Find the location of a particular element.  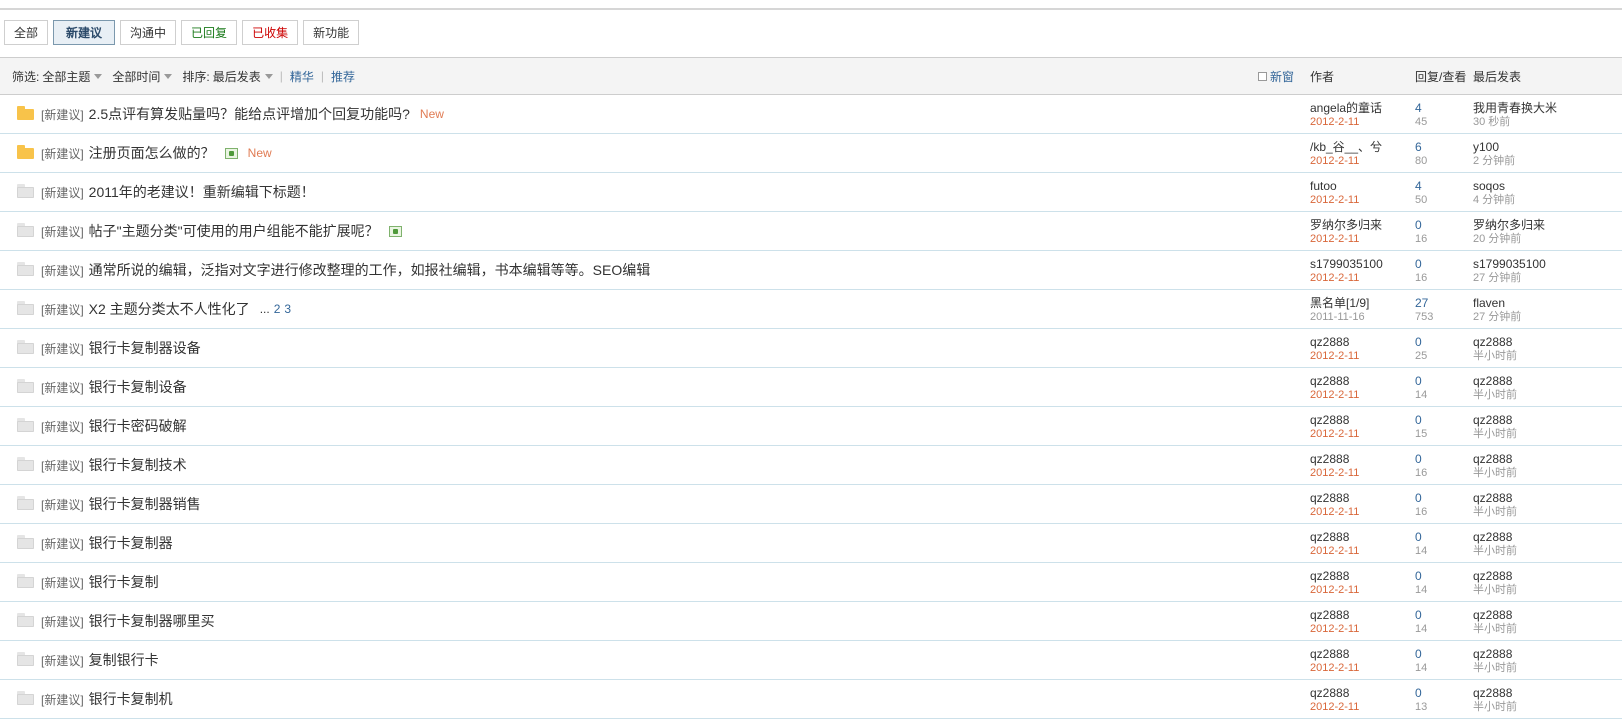

last-post-time: 2 分钟前 is located at coordinates (1543, 161).